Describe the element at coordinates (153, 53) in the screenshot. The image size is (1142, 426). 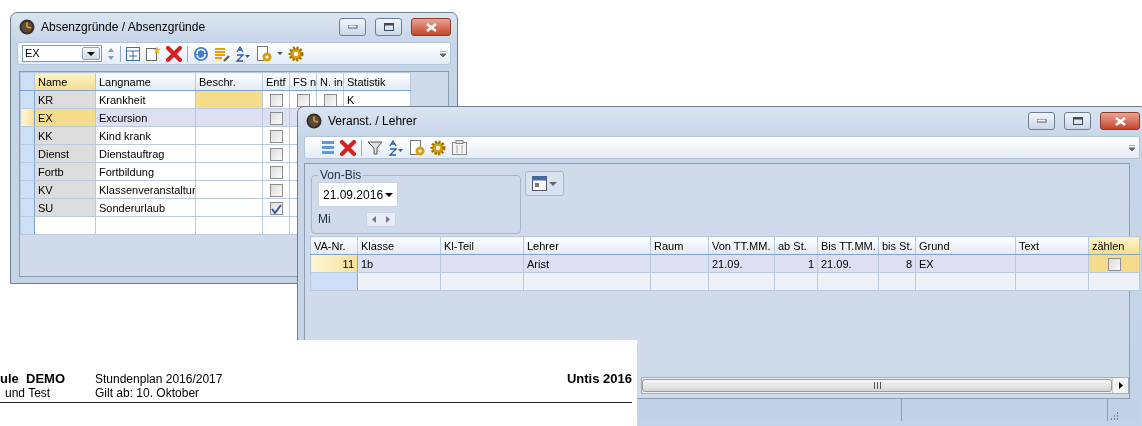
I see `new-document-icon` at that location.